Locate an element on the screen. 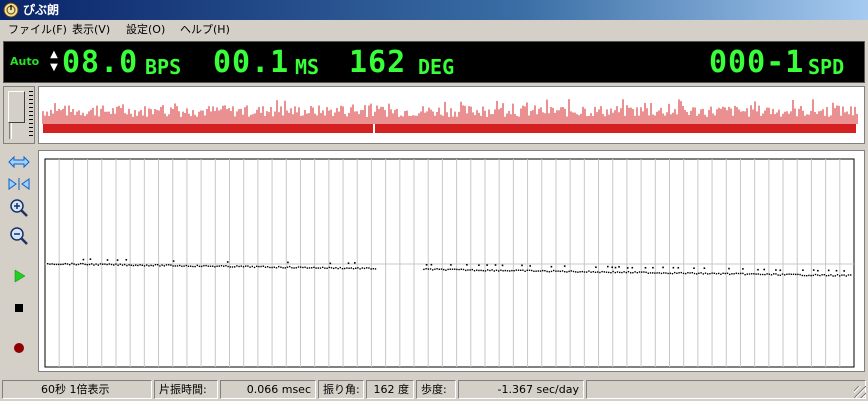 The height and width of the screenshot is (401, 868). zoom-in-icon is located at coordinates (19, 208).